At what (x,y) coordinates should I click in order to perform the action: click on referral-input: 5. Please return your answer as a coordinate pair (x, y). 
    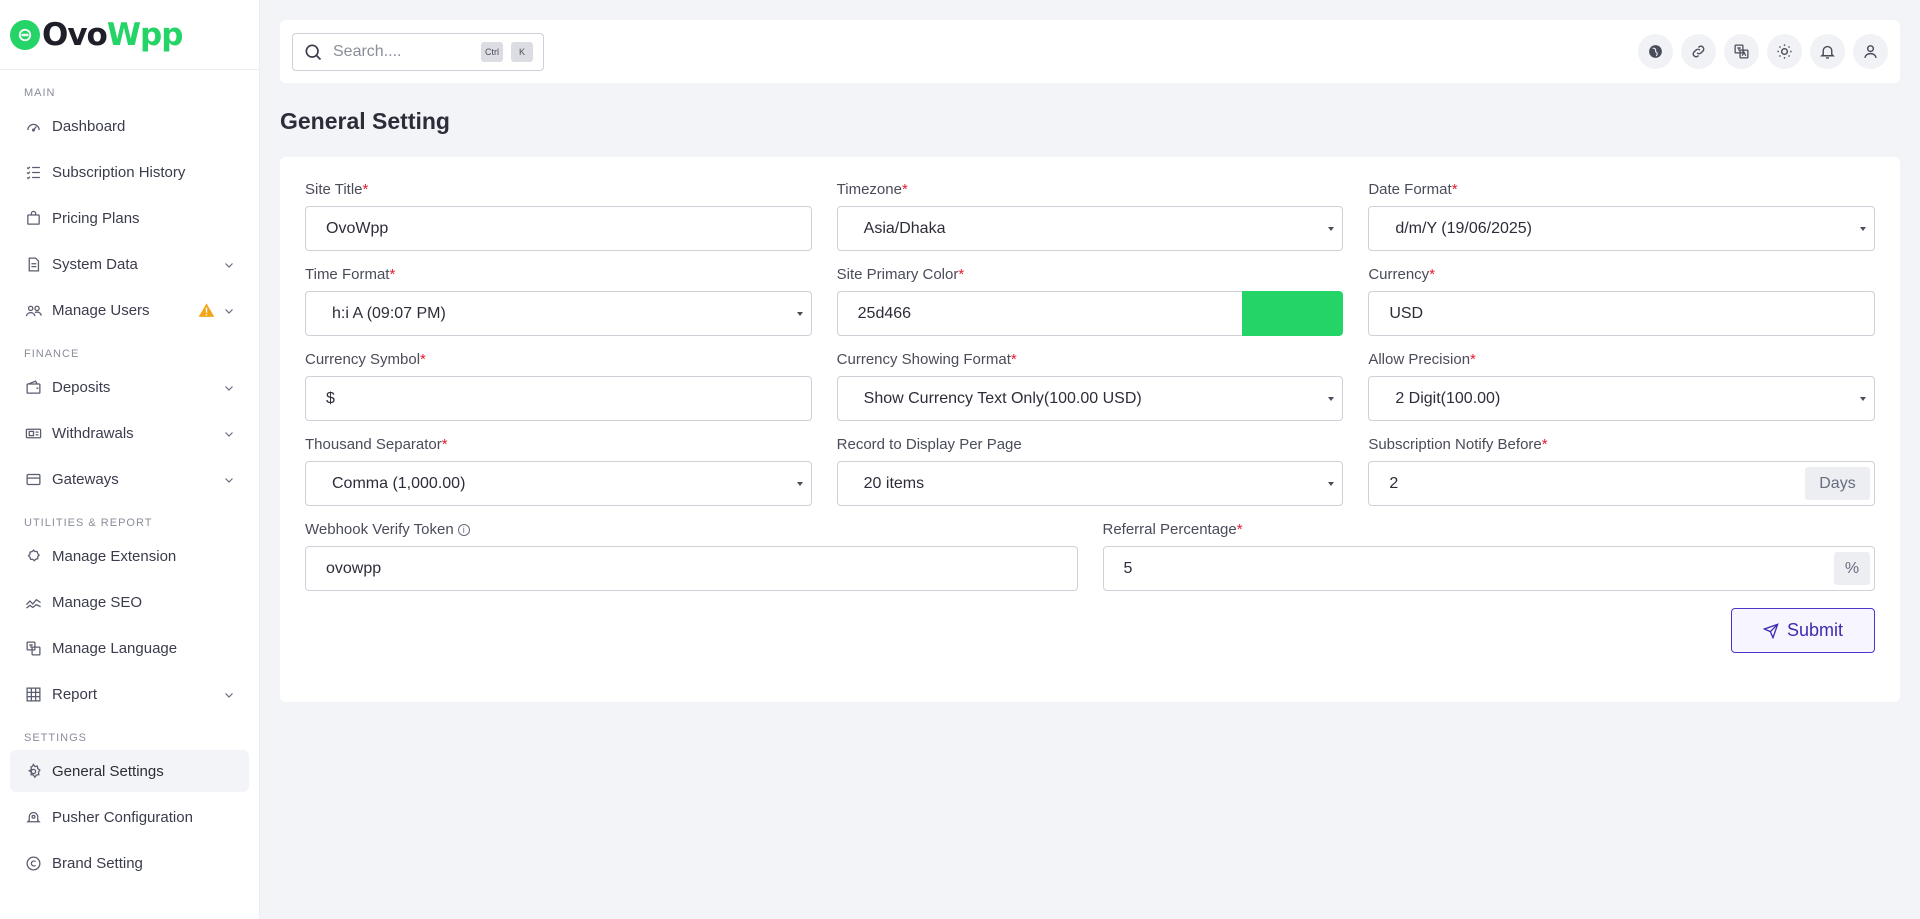
    Looking at the image, I should click on (1488, 568).